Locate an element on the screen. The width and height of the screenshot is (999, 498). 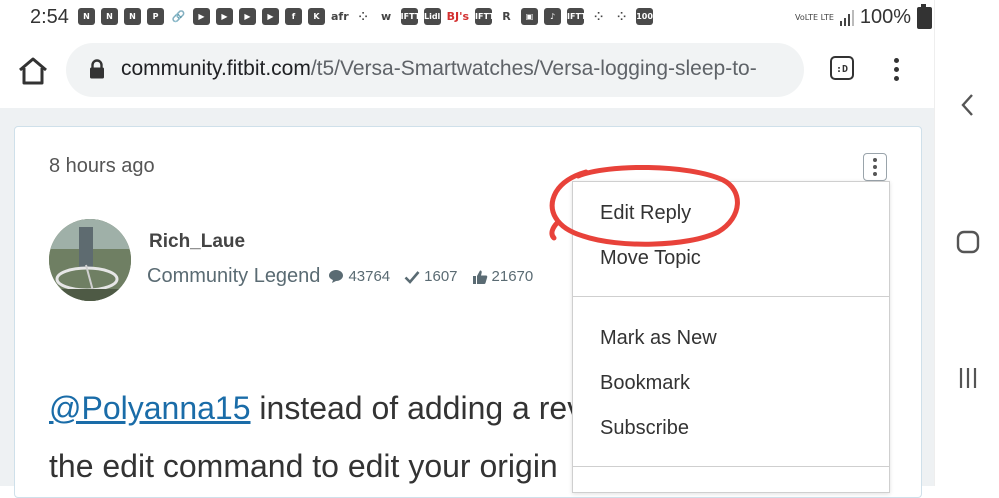
reply-text: instead of adding a rev is located at coordinates (417, 408).